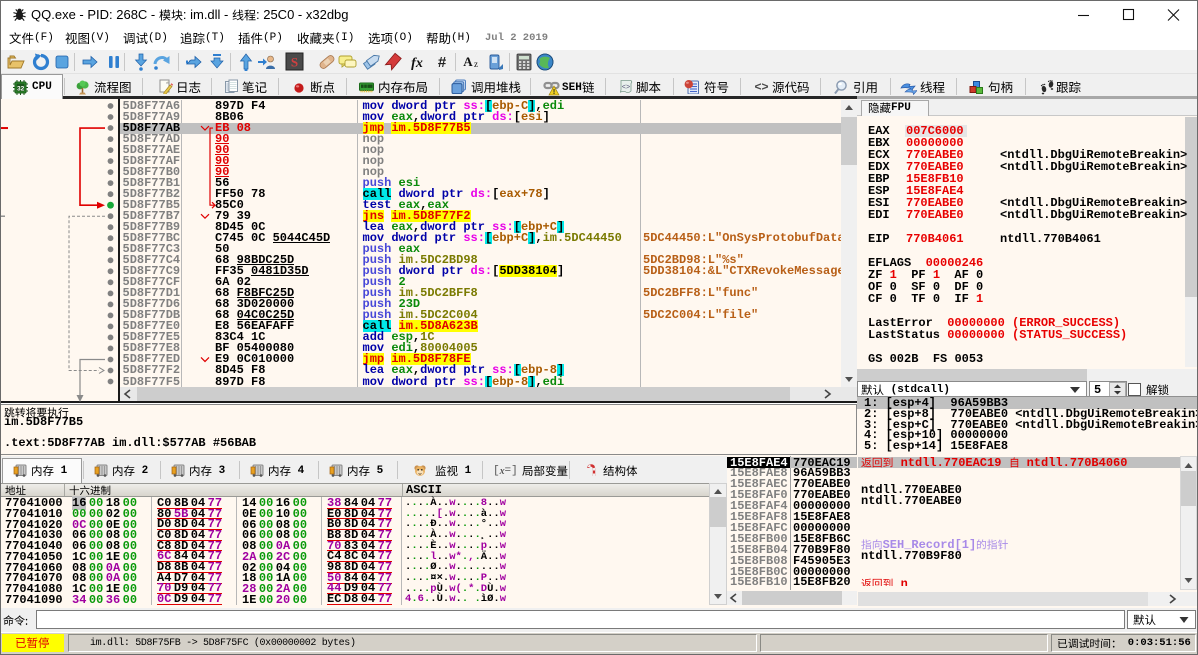 This screenshot has width=1198, height=655. I want to click on svg-text: 32, so click(21, 88).